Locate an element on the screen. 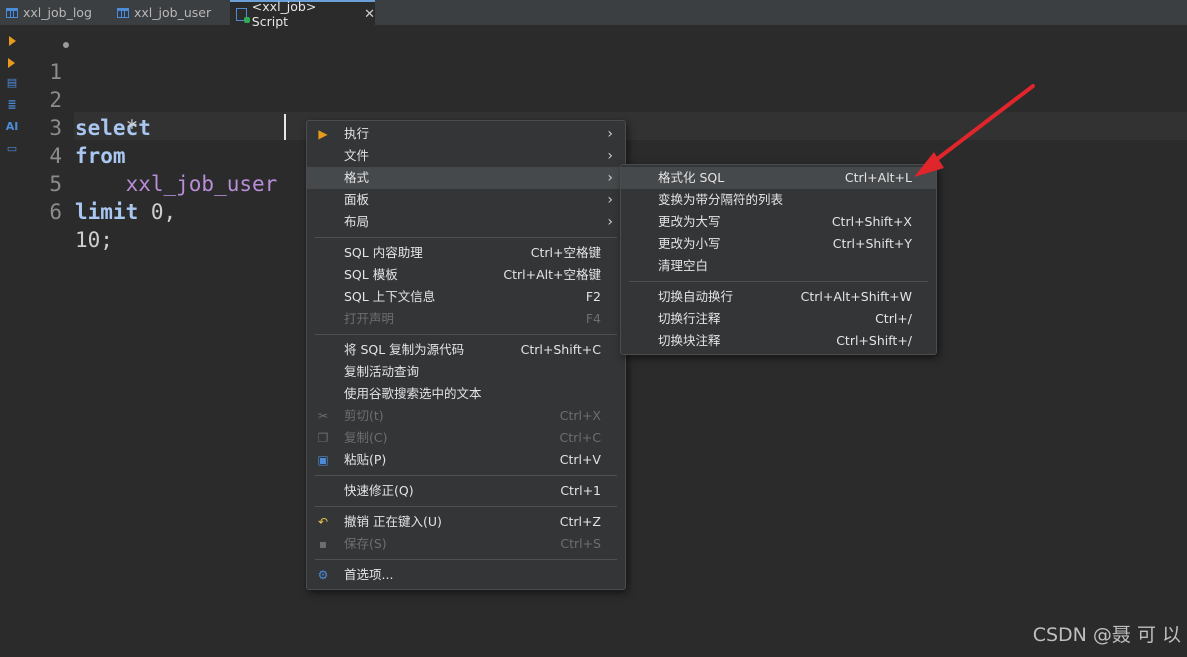 This screenshot has width=1187, height=657. annotation-arrow is located at coordinates (974, 130).